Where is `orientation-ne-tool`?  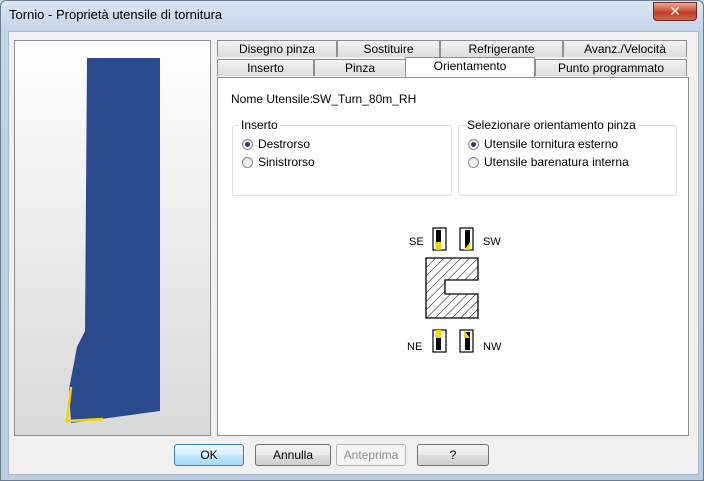
orientation-ne-tool is located at coordinates (439, 341).